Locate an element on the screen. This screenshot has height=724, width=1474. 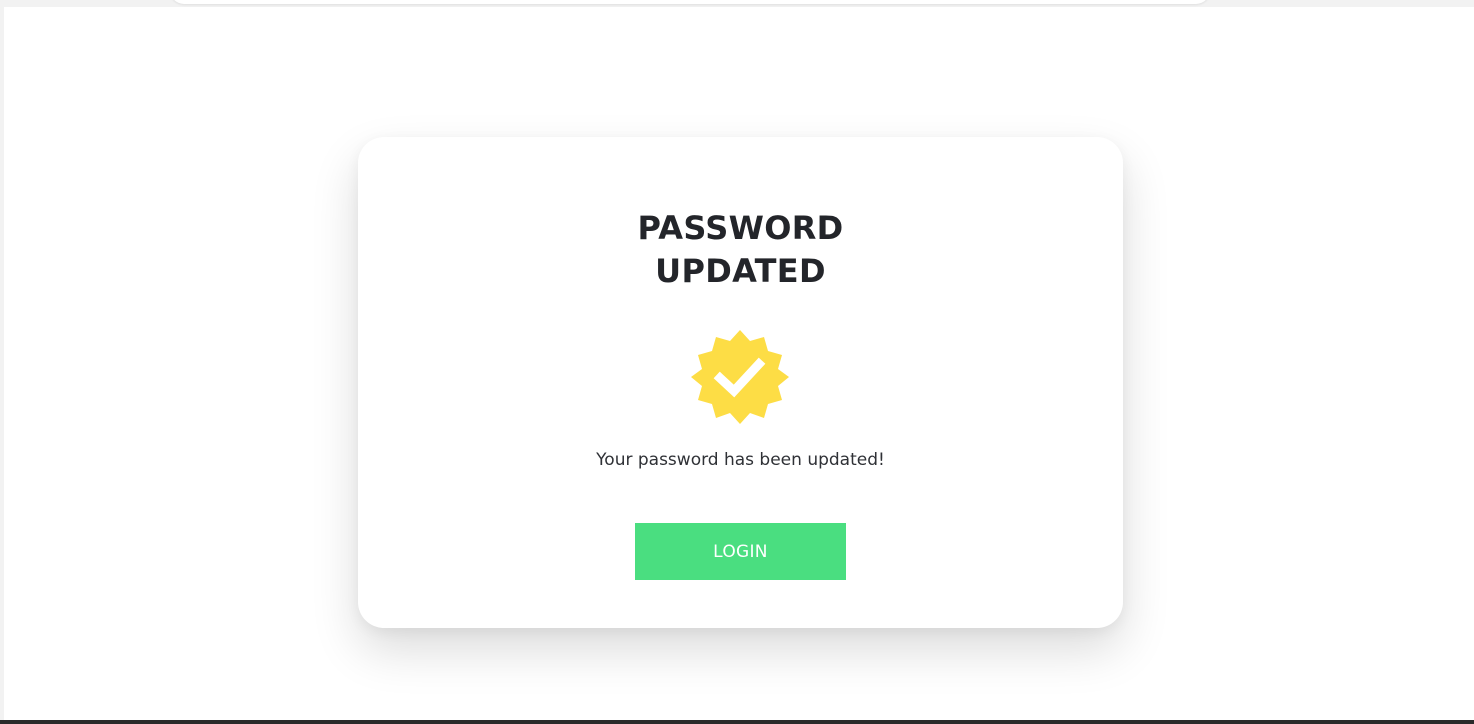
title-line-2: UPDATED is located at coordinates (740, 271).